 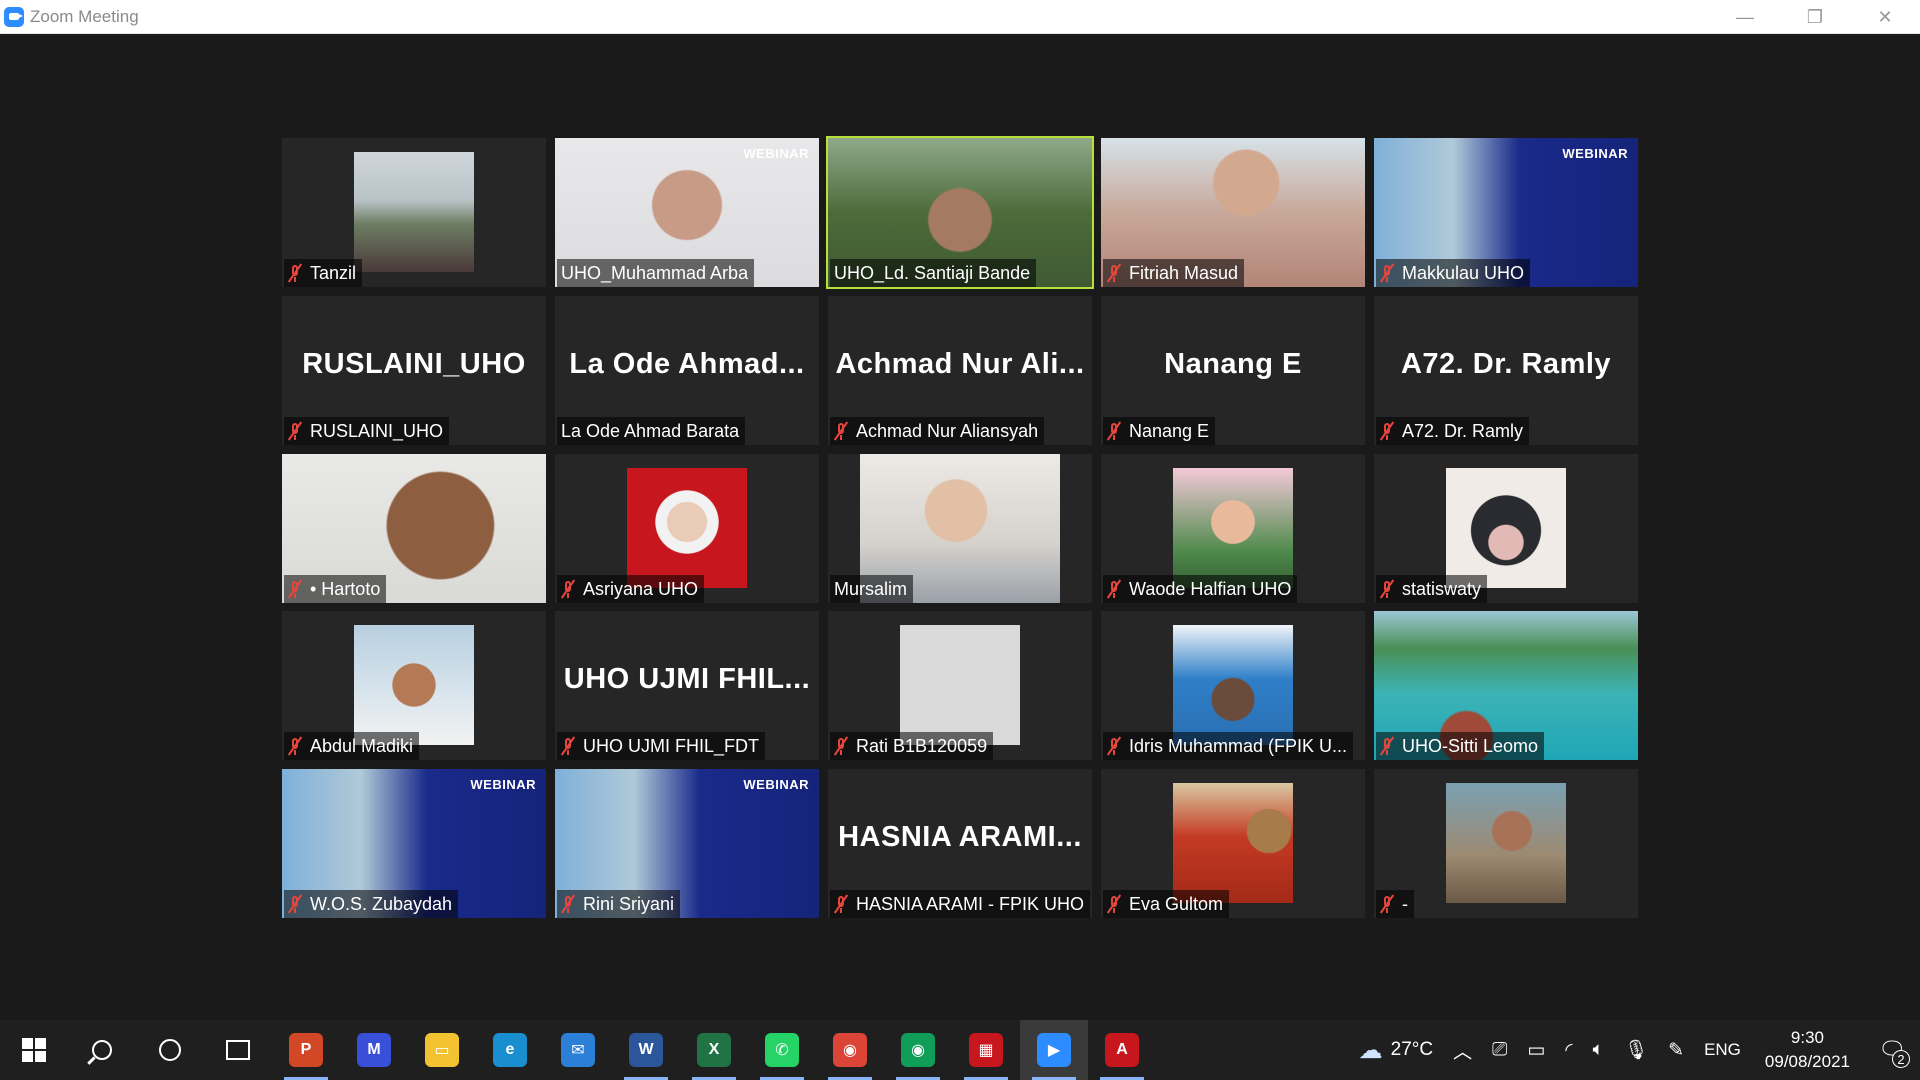 What do you see at coordinates (646, 1050) in the screenshot?
I see `taskbar-app-button: W` at bounding box center [646, 1050].